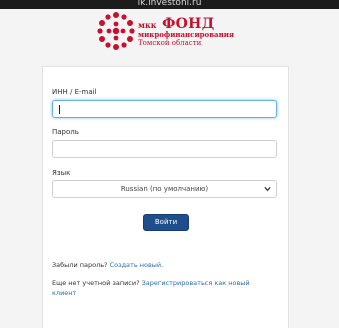 The width and height of the screenshot is (339, 328). Describe the element at coordinates (196, 283) in the screenshot. I see `register-link: Зарегистрироваться как новый` at that location.